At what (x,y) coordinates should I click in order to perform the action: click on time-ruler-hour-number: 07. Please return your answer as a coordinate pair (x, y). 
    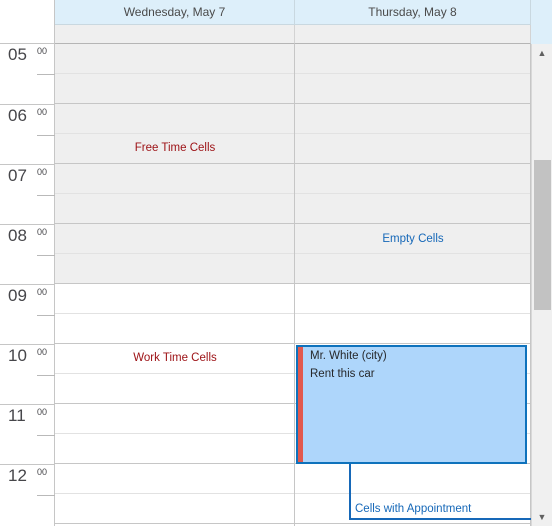
    Looking at the image, I should click on (17, 175).